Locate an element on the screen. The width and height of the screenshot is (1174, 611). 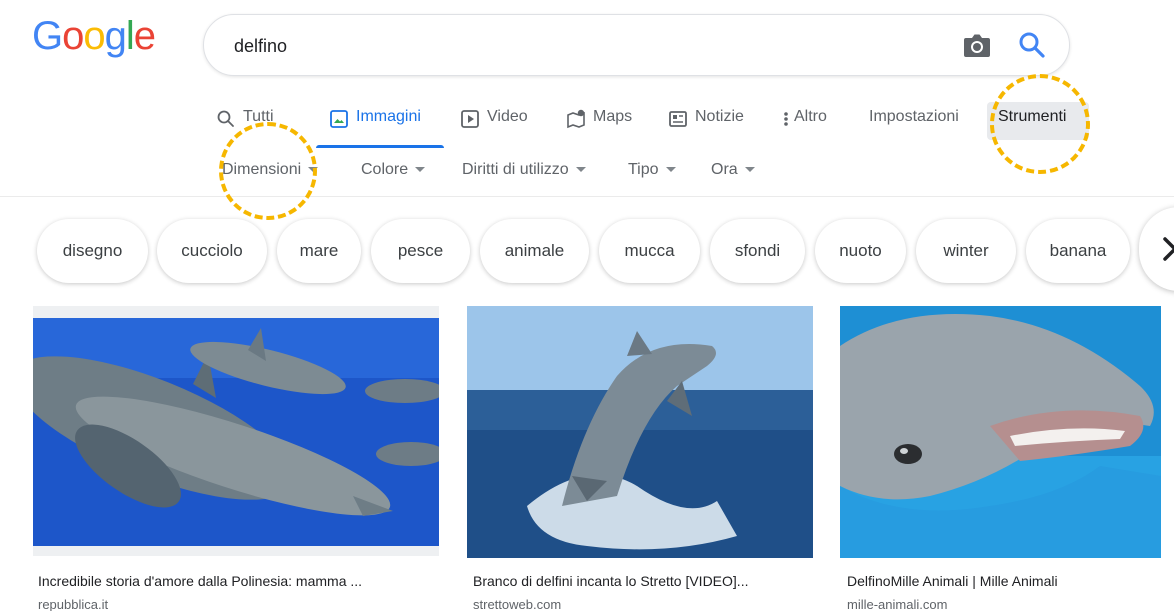
chip-label: mare is located at coordinates (319, 250).